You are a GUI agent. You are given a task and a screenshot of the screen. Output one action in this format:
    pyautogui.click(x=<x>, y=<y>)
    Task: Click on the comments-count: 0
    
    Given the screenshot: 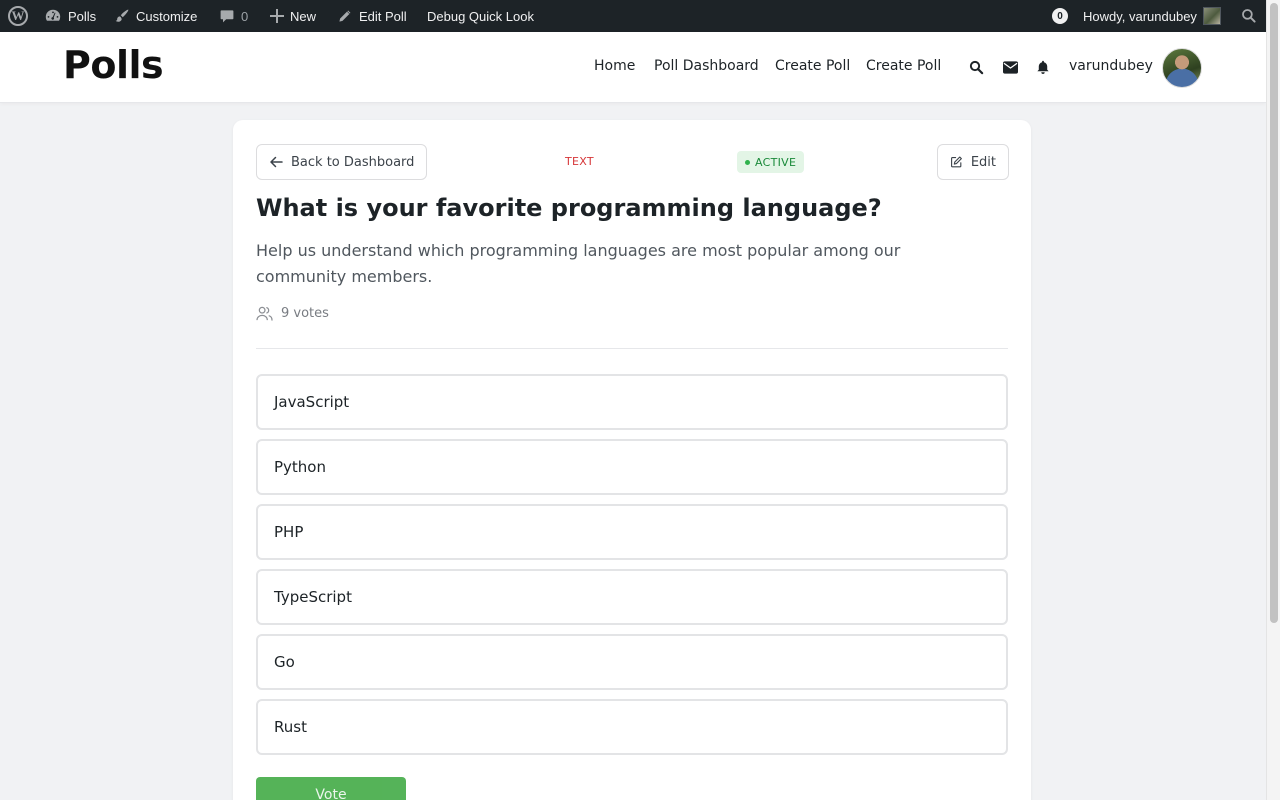 What is the action you would take?
    pyautogui.click(x=245, y=16)
    